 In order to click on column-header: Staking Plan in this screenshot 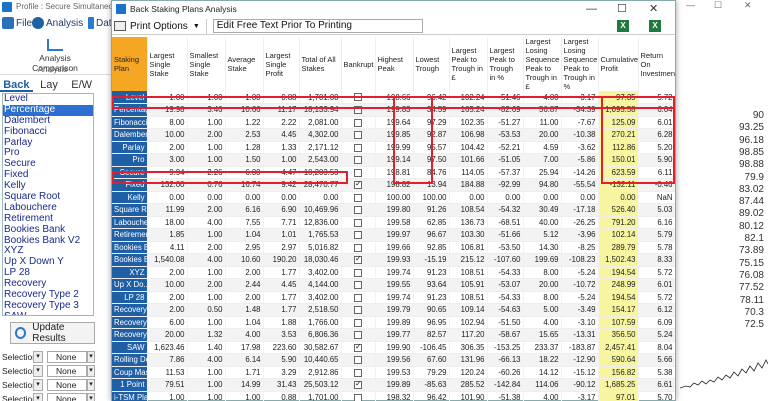, I will do `click(130, 64)`.